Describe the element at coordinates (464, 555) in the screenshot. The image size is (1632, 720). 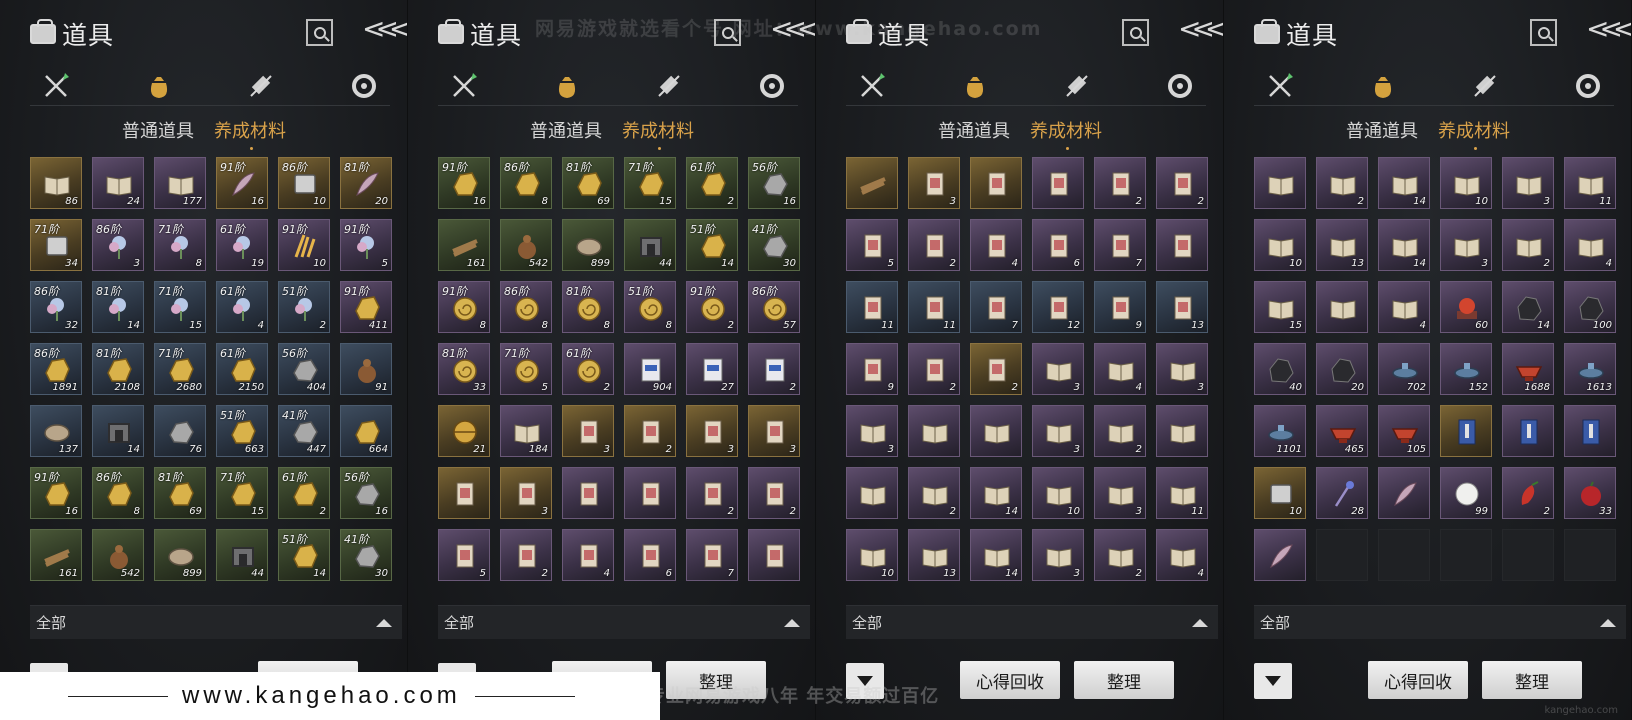
I see `item-slot: 5` at that location.